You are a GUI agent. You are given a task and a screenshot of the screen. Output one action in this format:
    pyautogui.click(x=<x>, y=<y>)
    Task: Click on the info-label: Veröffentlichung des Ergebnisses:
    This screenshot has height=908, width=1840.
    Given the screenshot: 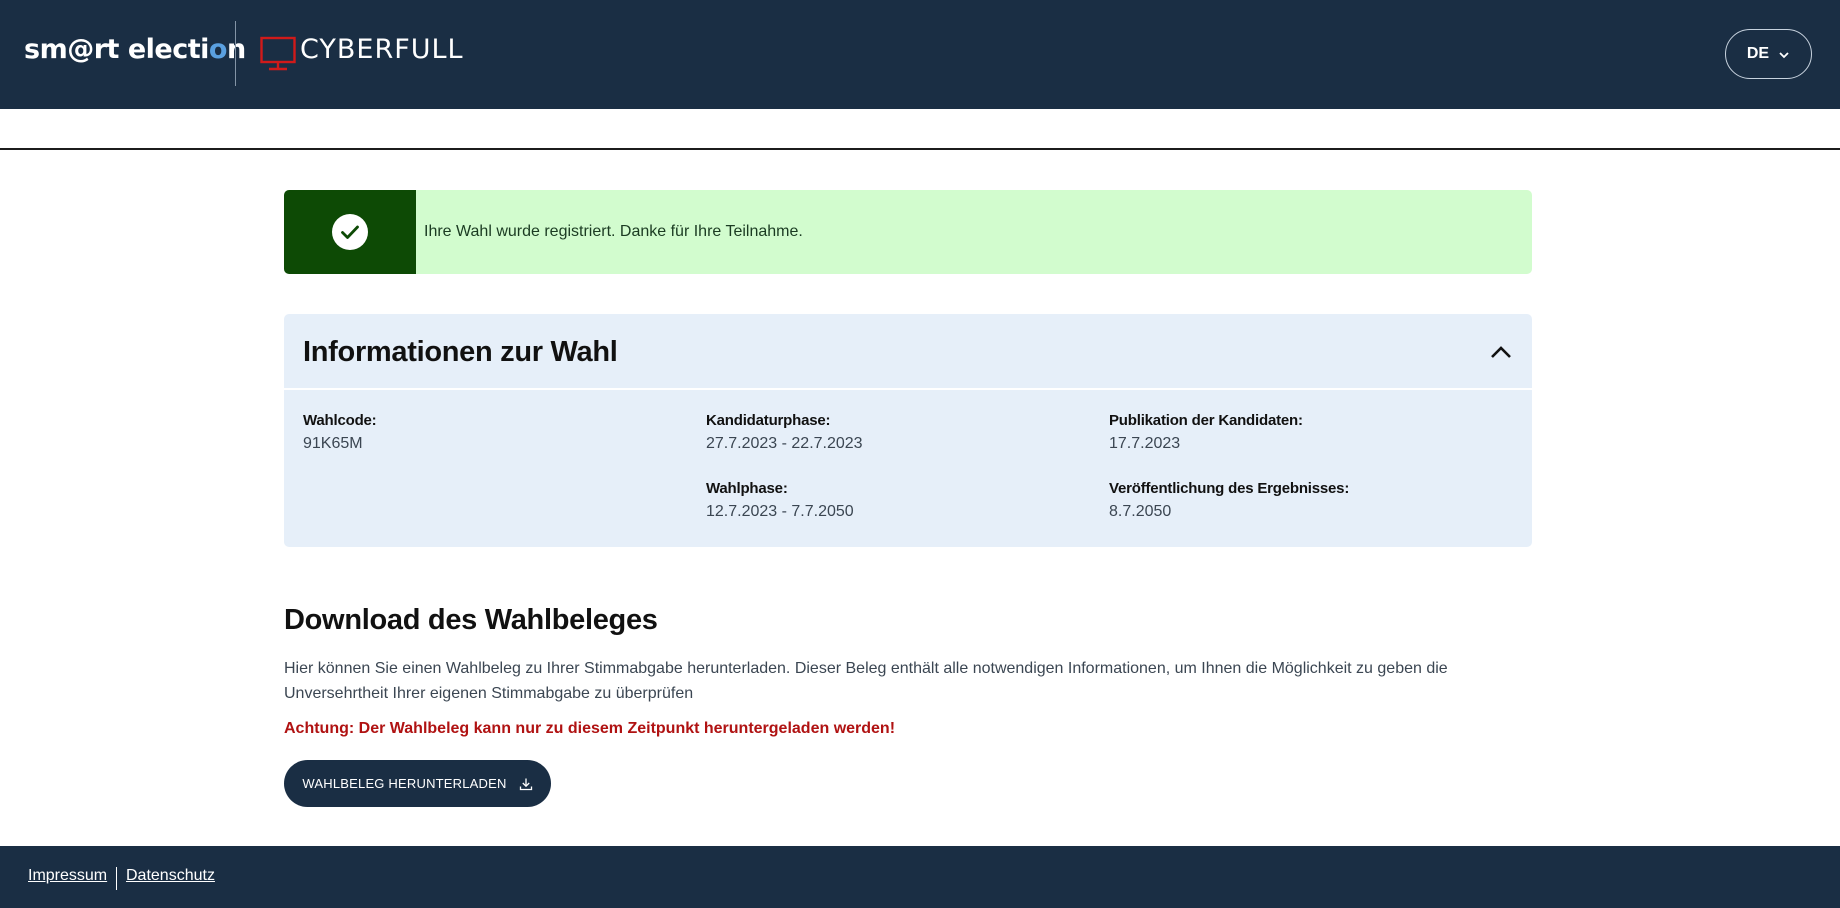 What is the action you would take?
    pyautogui.click(x=1229, y=488)
    